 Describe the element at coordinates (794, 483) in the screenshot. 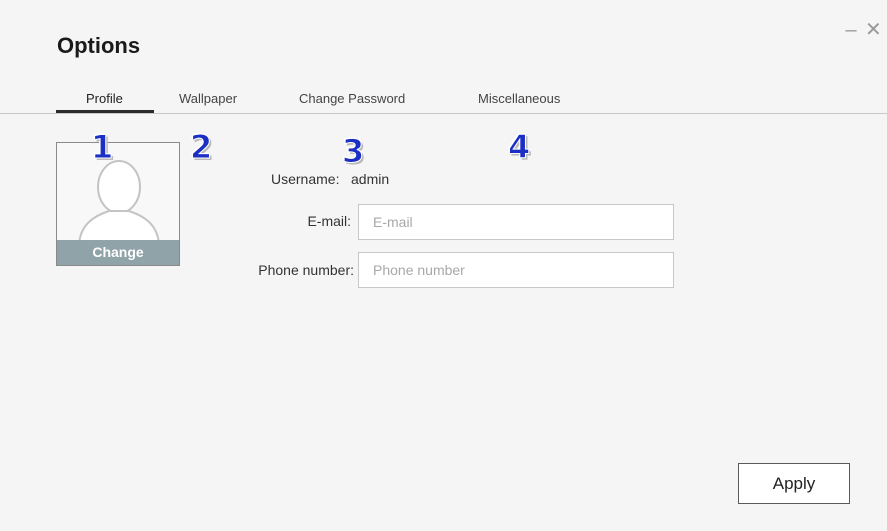

I see `apply-button: Apply` at that location.